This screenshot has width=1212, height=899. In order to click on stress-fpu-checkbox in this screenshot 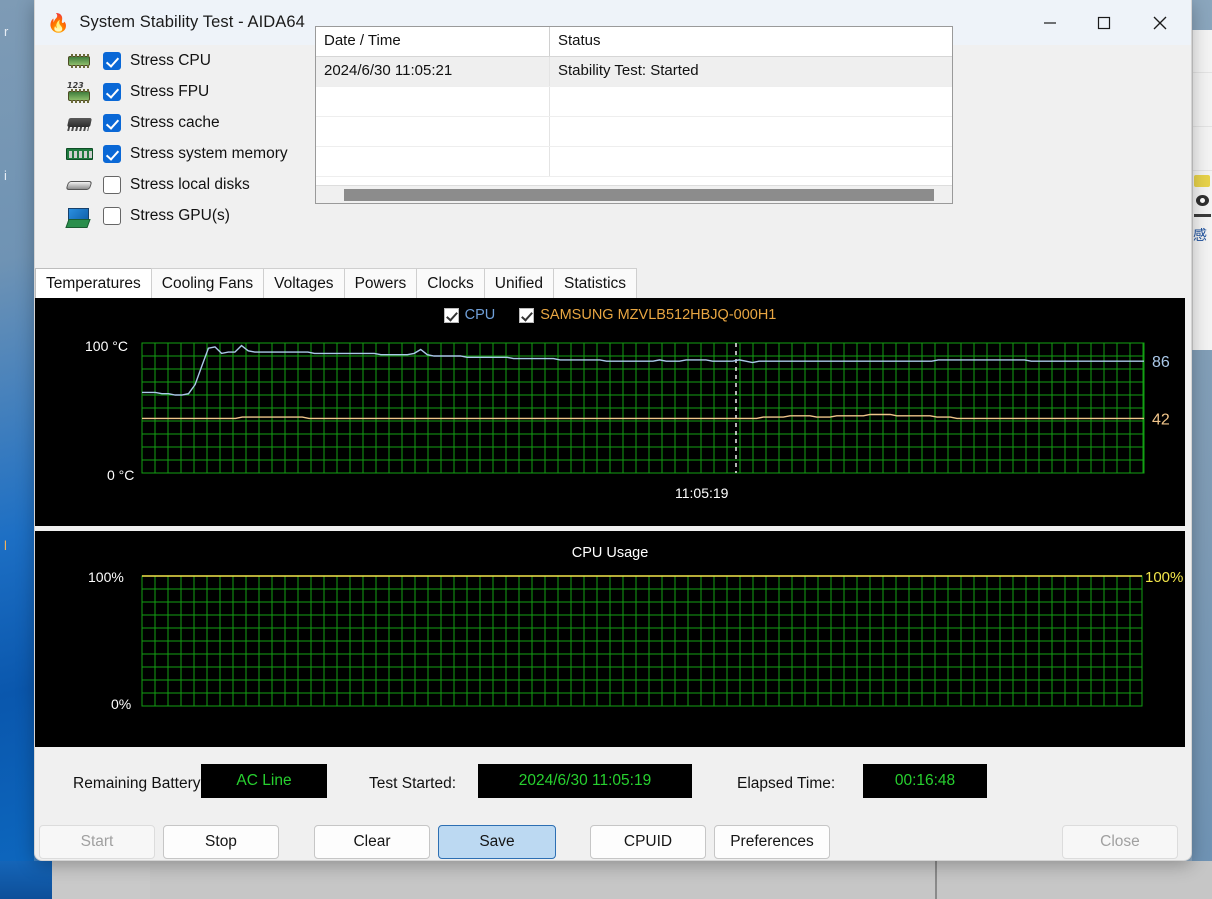, I will do `click(112, 91)`.